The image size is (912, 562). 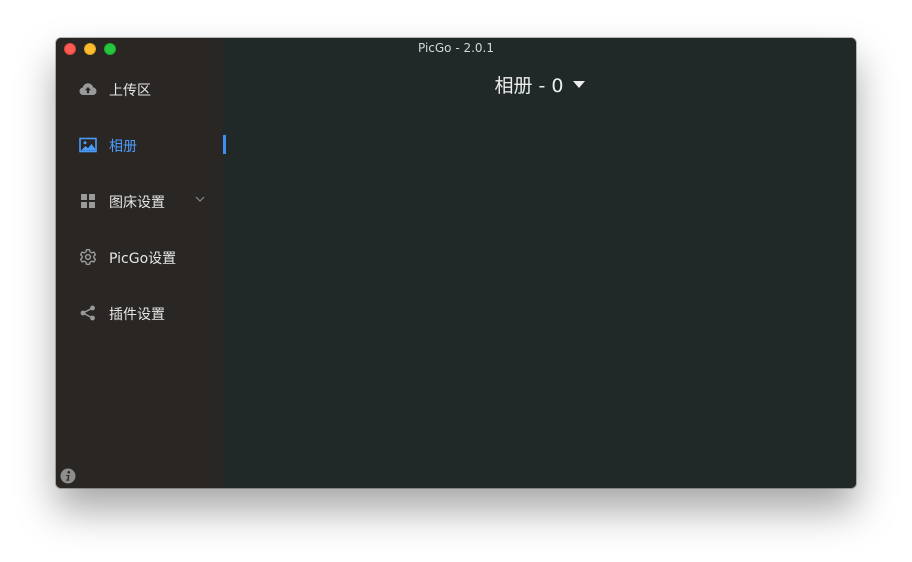 What do you see at coordinates (88, 145) in the screenshot?
I see `image-icon` at bounding box center [88, 145].